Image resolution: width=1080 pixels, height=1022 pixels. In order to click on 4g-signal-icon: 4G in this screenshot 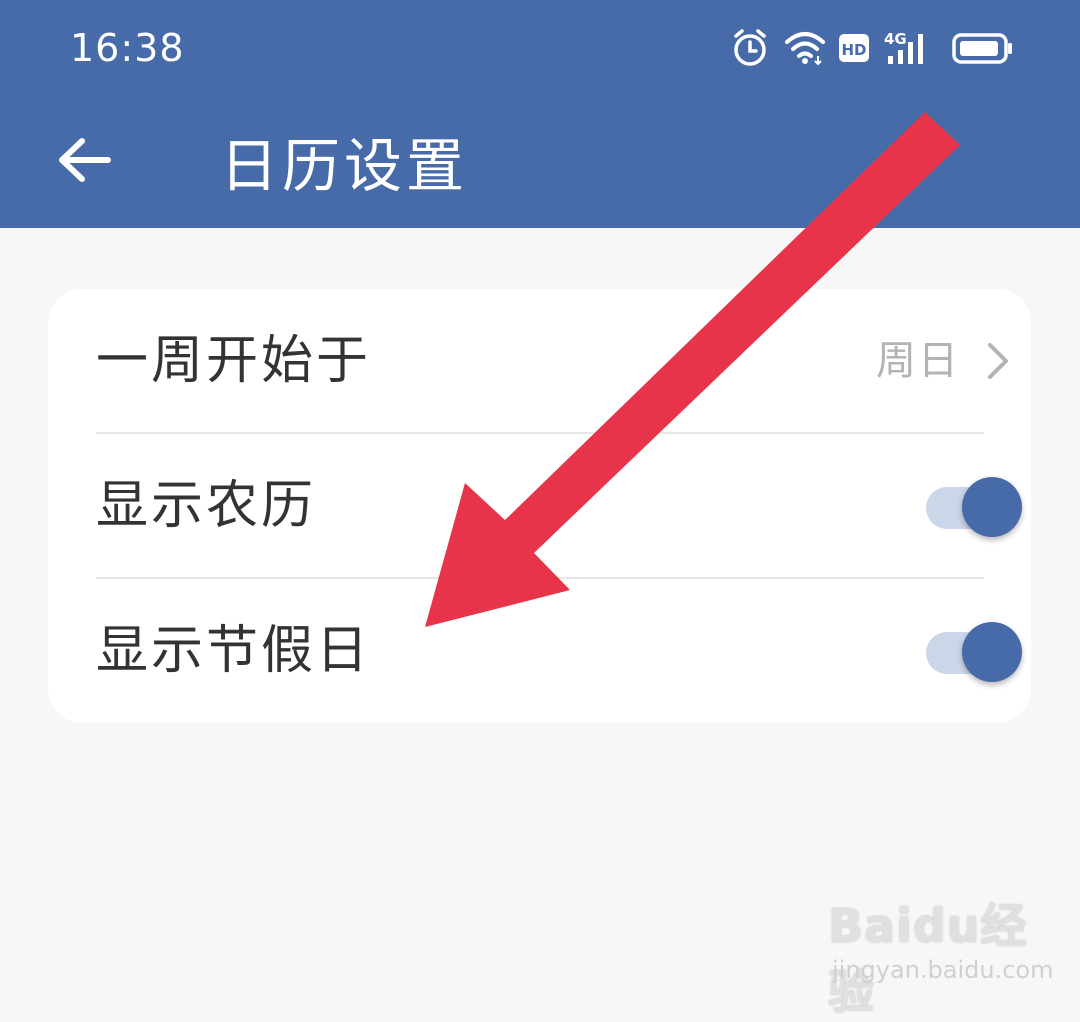, I will do `click(907, 50)`.